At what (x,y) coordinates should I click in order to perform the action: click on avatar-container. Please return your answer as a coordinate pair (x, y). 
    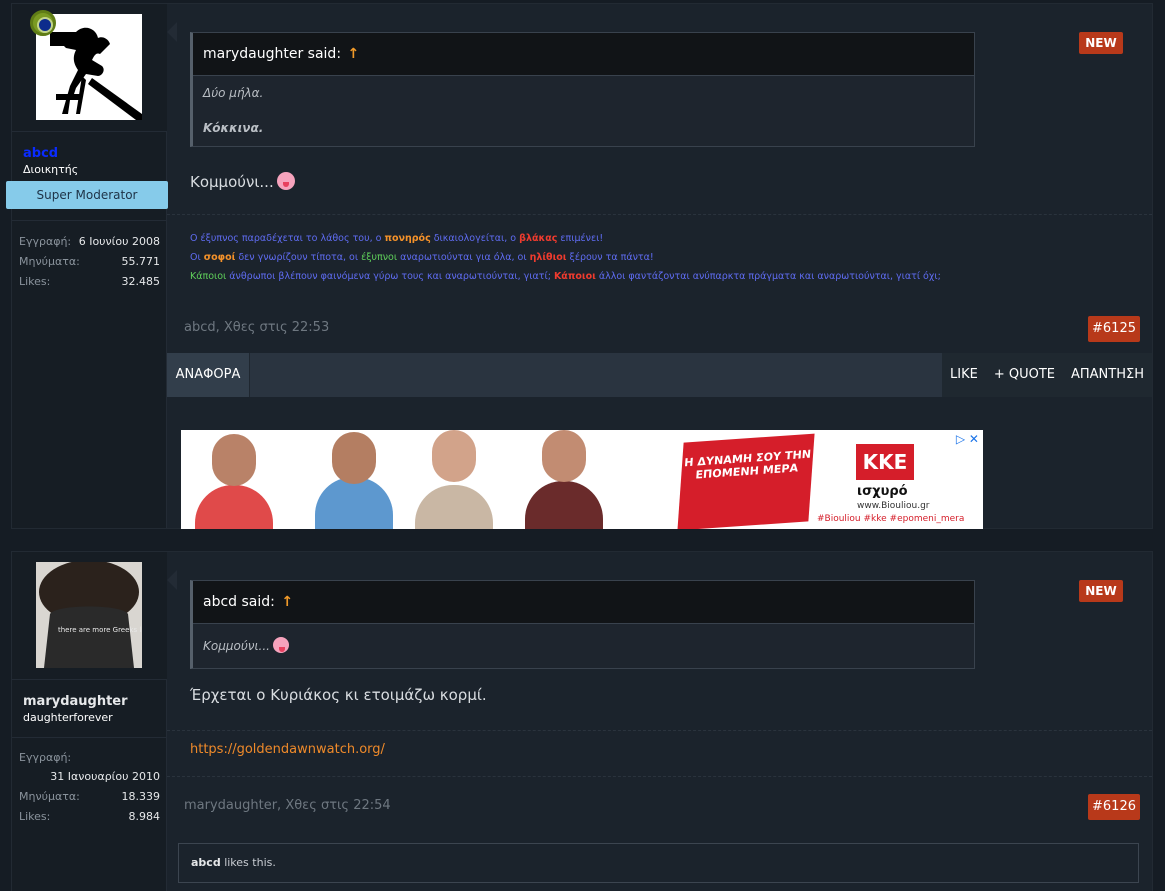
    Looking at the image, I should click on (89, 68).